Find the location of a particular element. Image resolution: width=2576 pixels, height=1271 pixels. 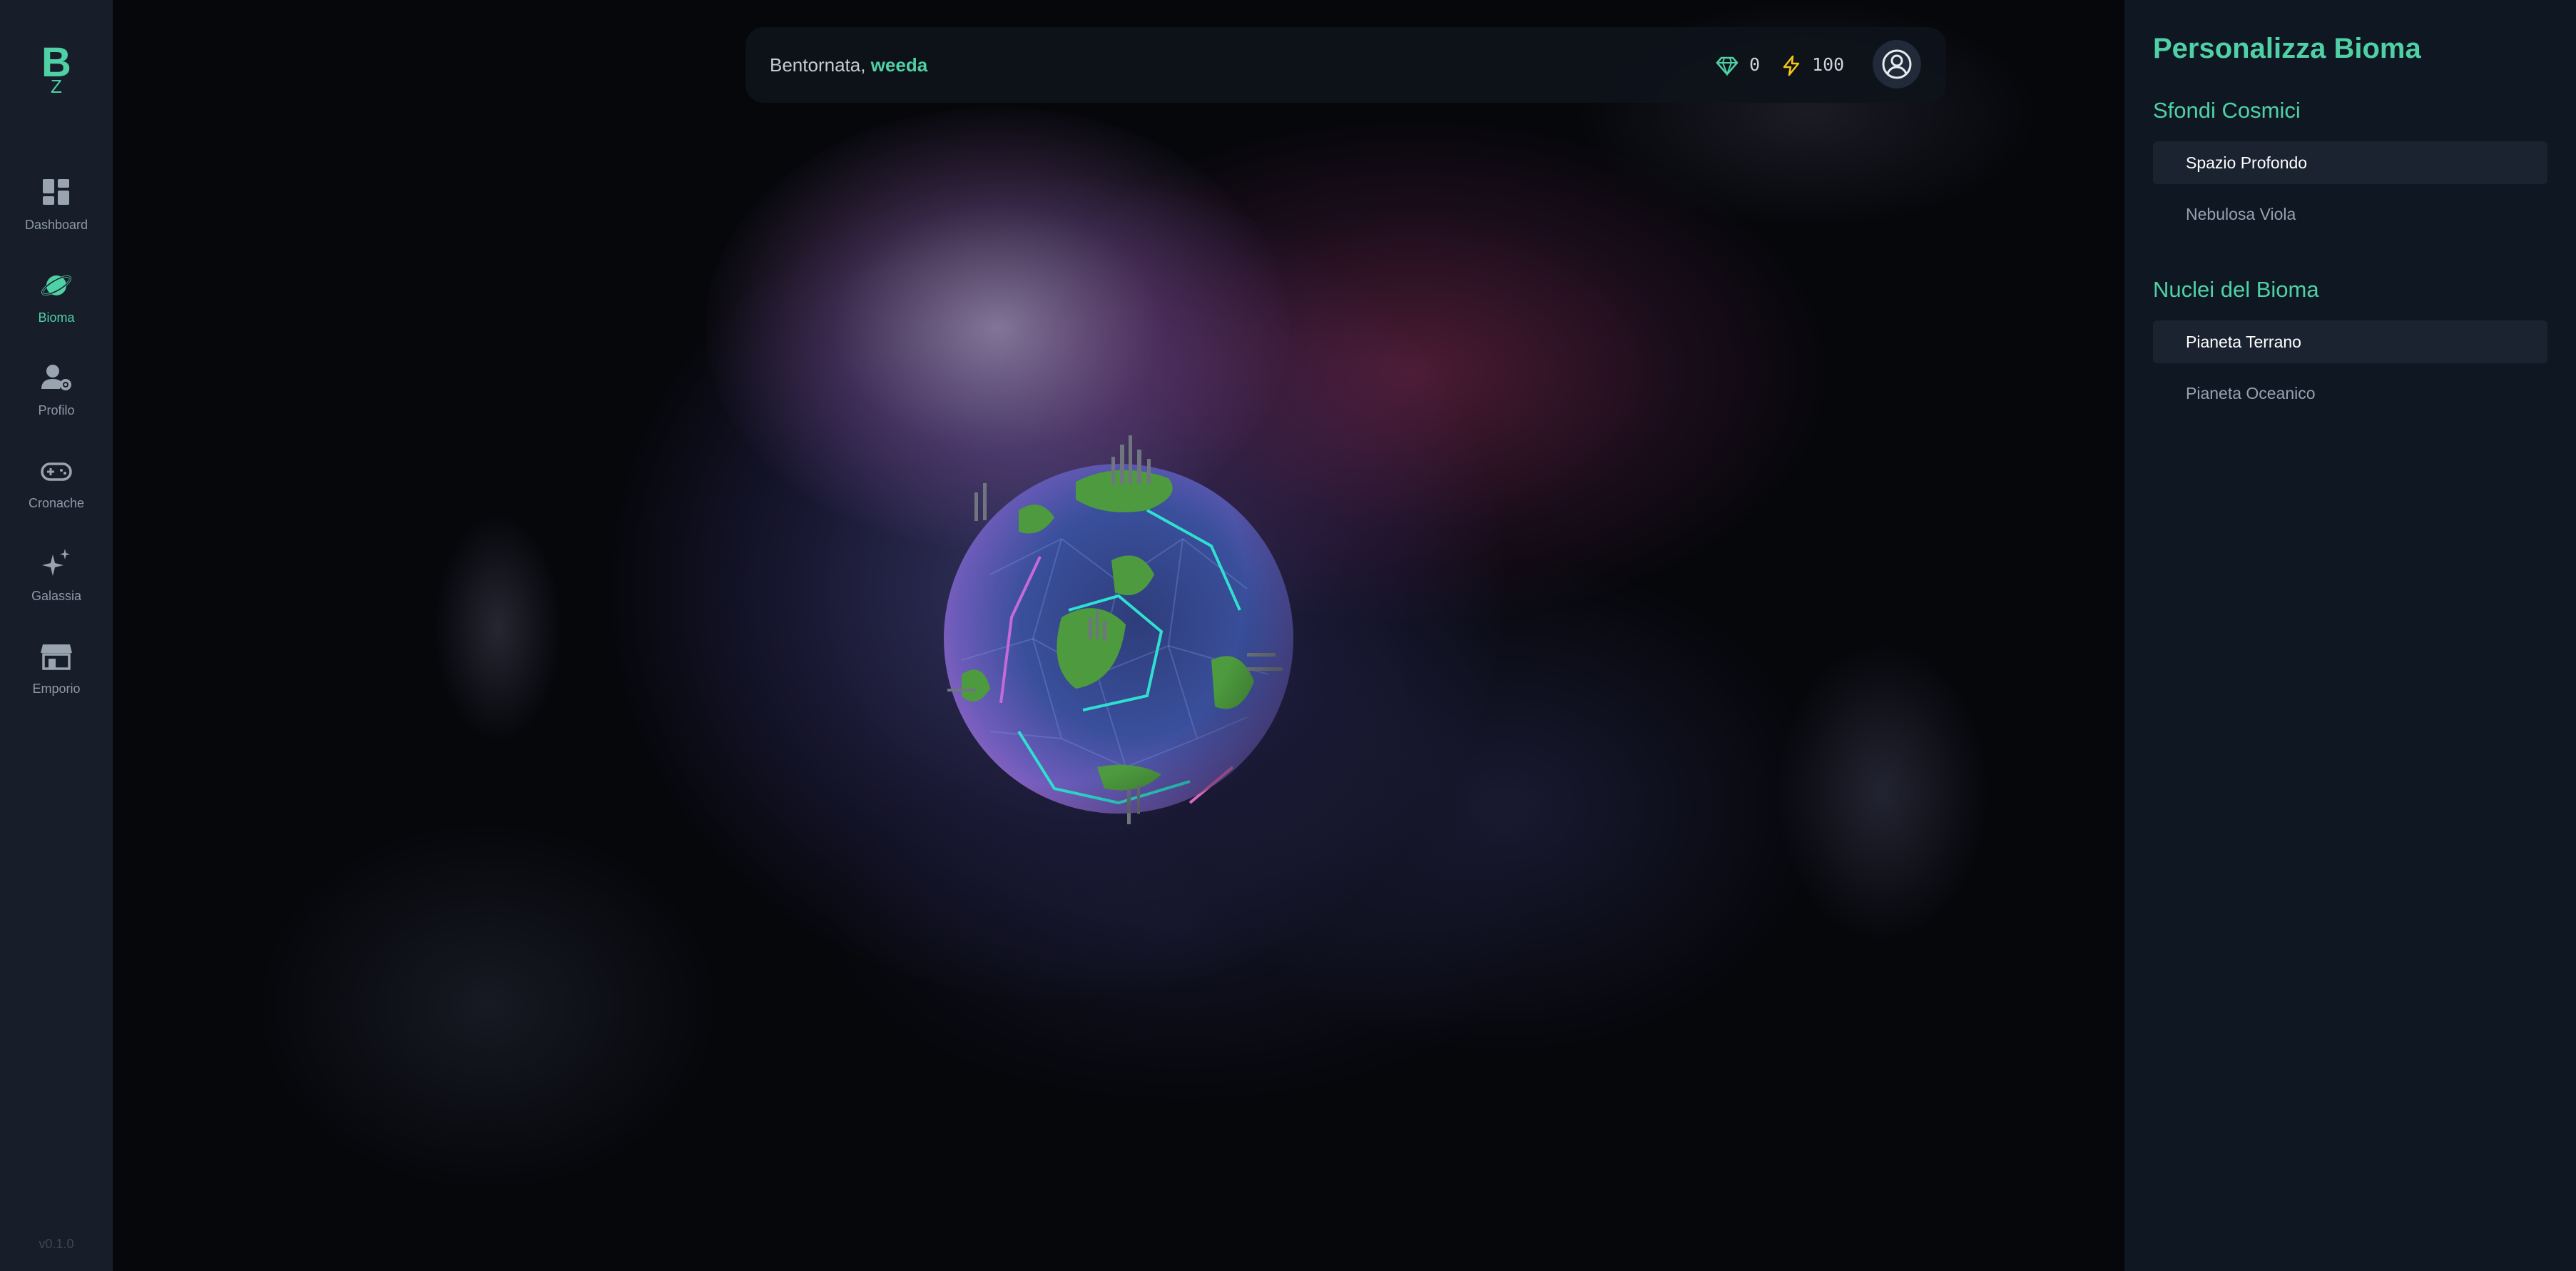

option-pianeta-terrano: Pianeta Terrano is located at coordinates (2350, 341).